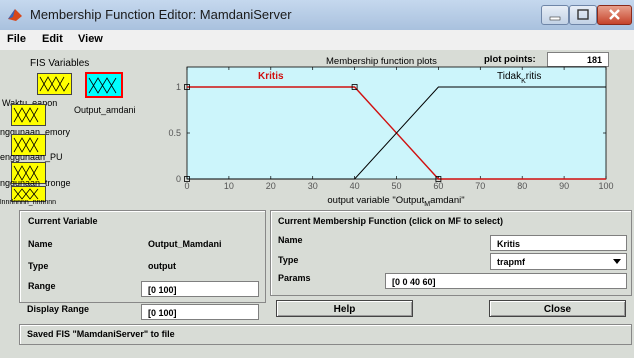 Image resolution: width=634 pixels, height=358 pixels. Describe the element at coordinates (15, 15) in the screenshot. I see `matlab-logo-icon` at that location.